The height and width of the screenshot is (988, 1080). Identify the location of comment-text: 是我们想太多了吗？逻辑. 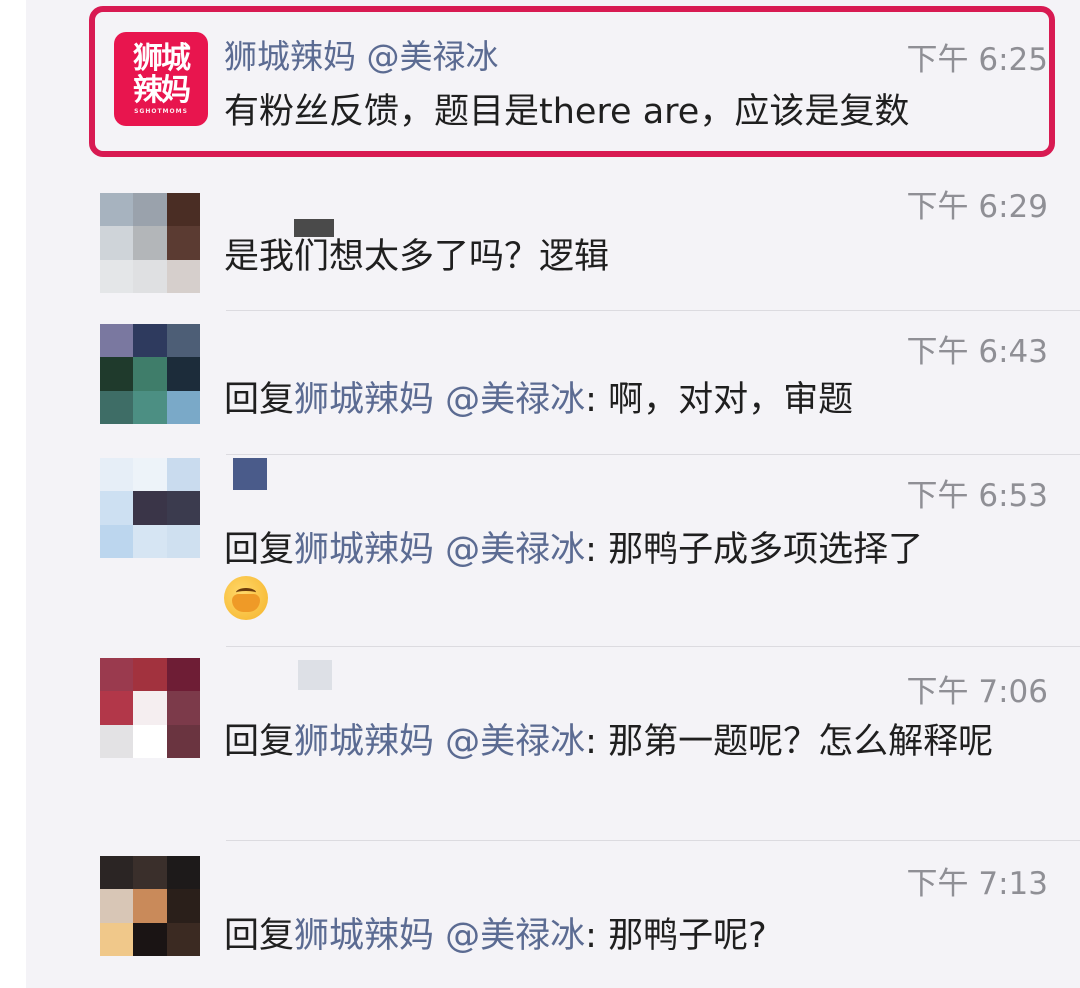
(417, 257).